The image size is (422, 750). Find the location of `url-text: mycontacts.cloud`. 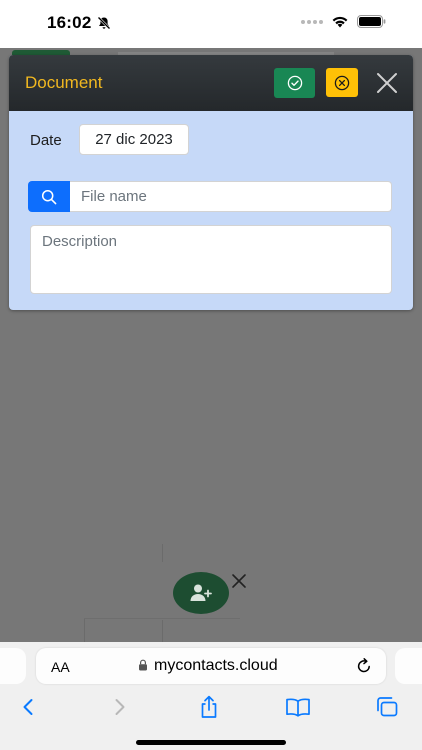

url-text: mycontacts.cloud is located at coordinates (216, 666).